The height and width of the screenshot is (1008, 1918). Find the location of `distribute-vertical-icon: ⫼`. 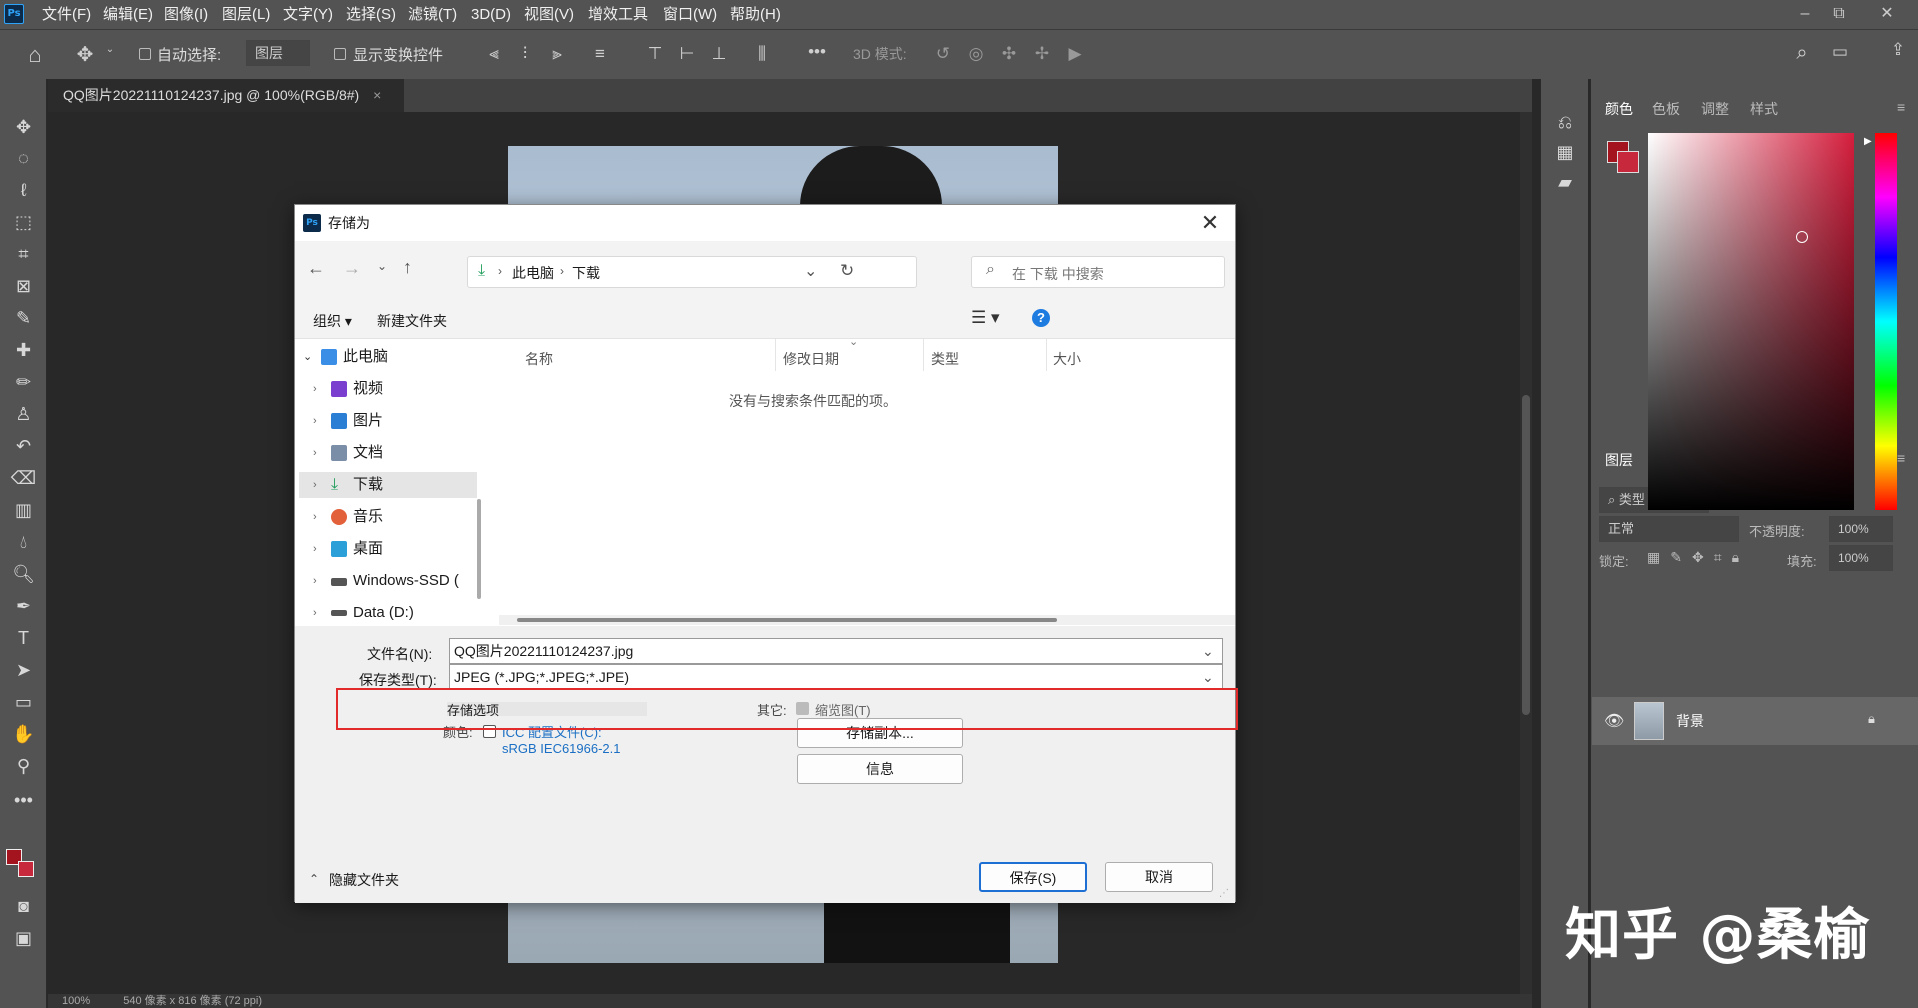

distribute-vertical-icon: ⫼ is located at coordinates (762, 54).